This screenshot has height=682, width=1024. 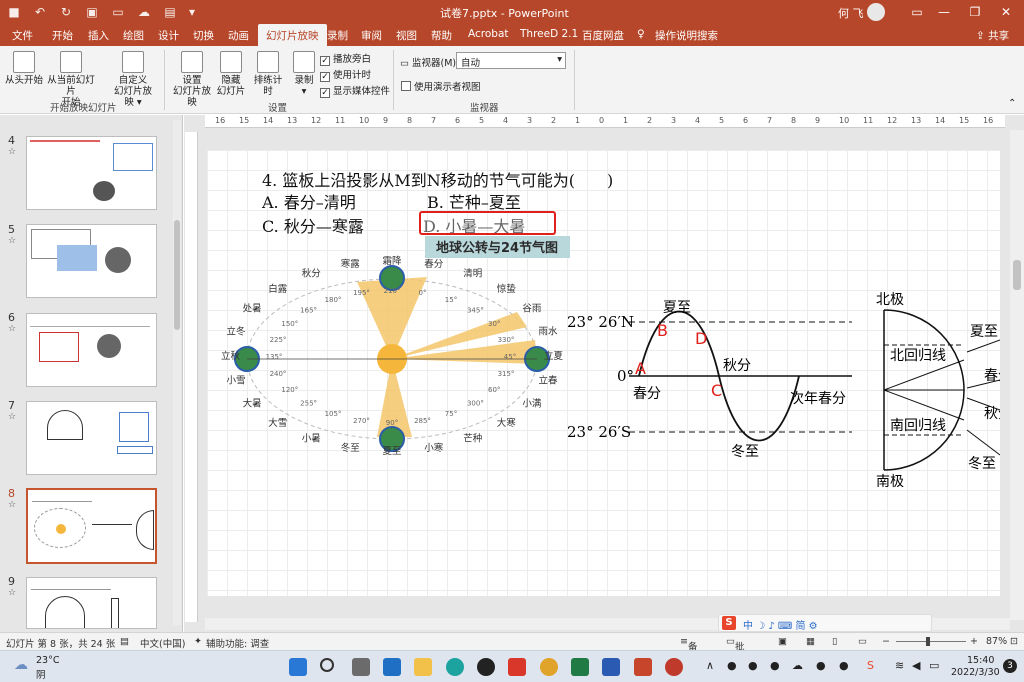 I want to click on tab-threed: ThreeD 2.1, so click(x=549, y=34).